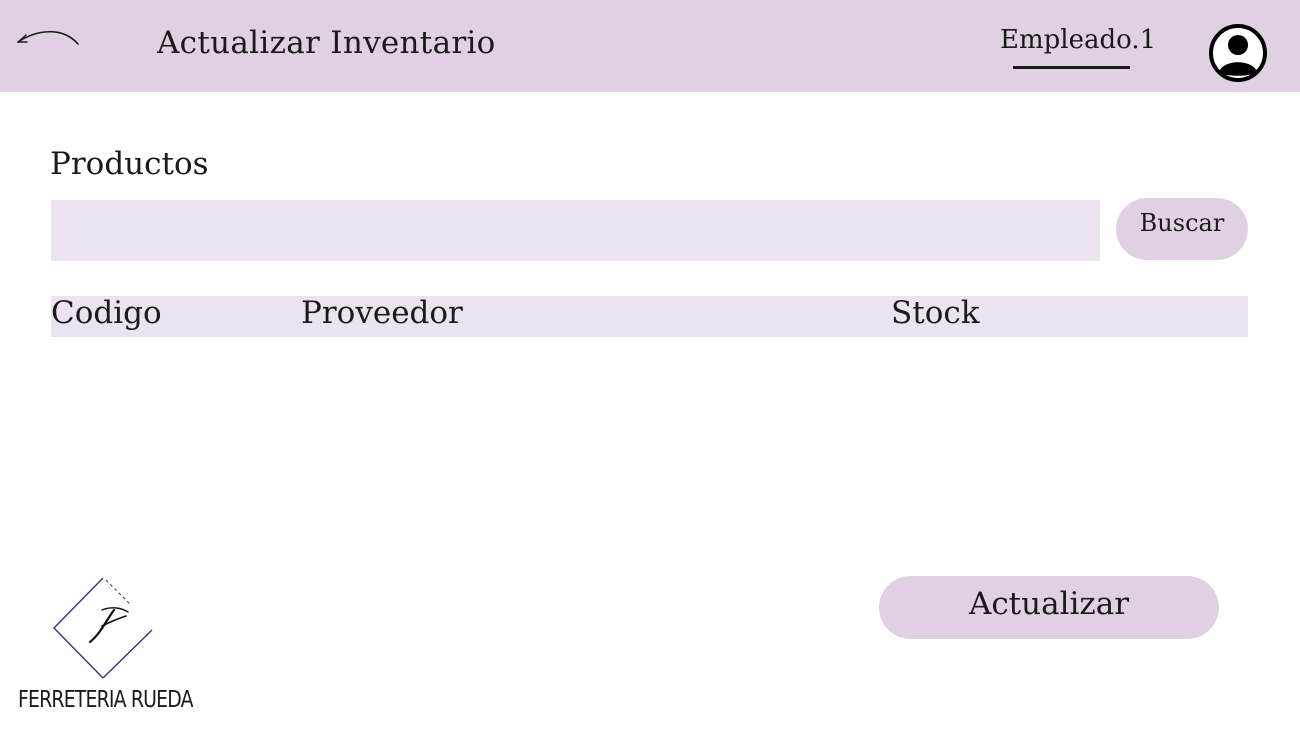 Image resolution: width=1300 pixels, height=731 pixels. I want to click on products-section-title: Productos, so click(129, 164).